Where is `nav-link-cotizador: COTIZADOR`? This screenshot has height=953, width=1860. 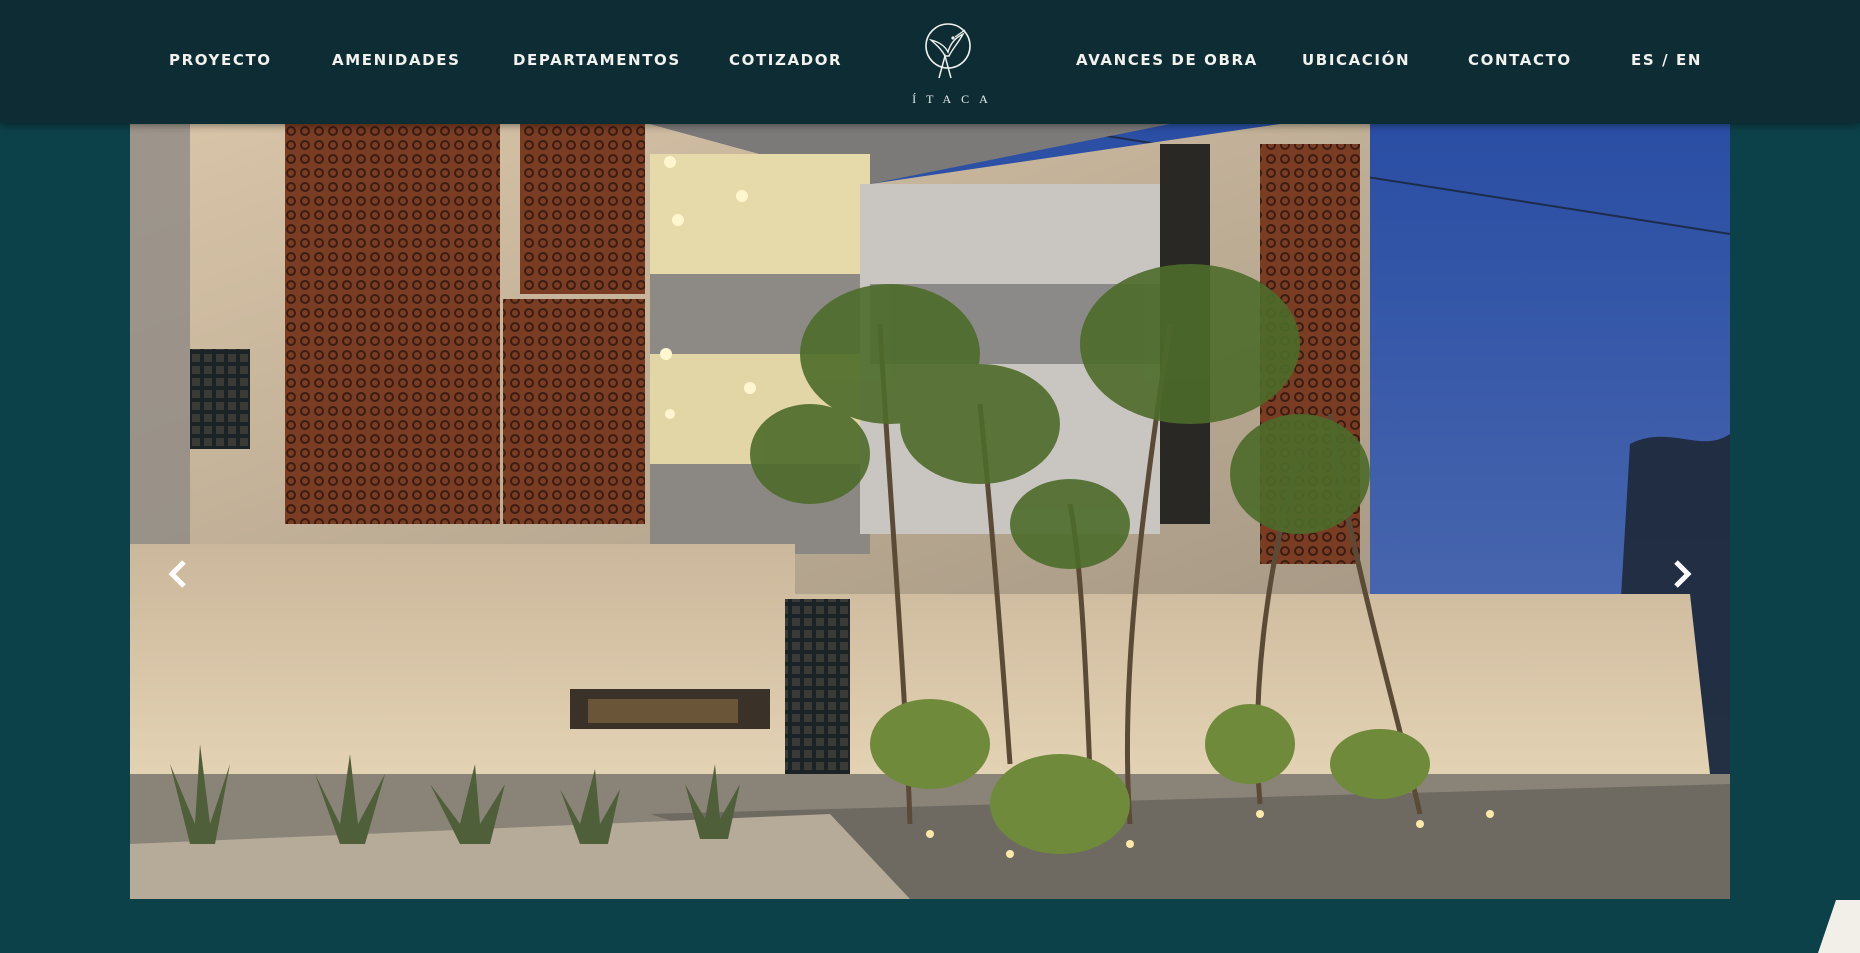 nav-link-cotizador: COTIZADOR is located at coordinates (785, 60).